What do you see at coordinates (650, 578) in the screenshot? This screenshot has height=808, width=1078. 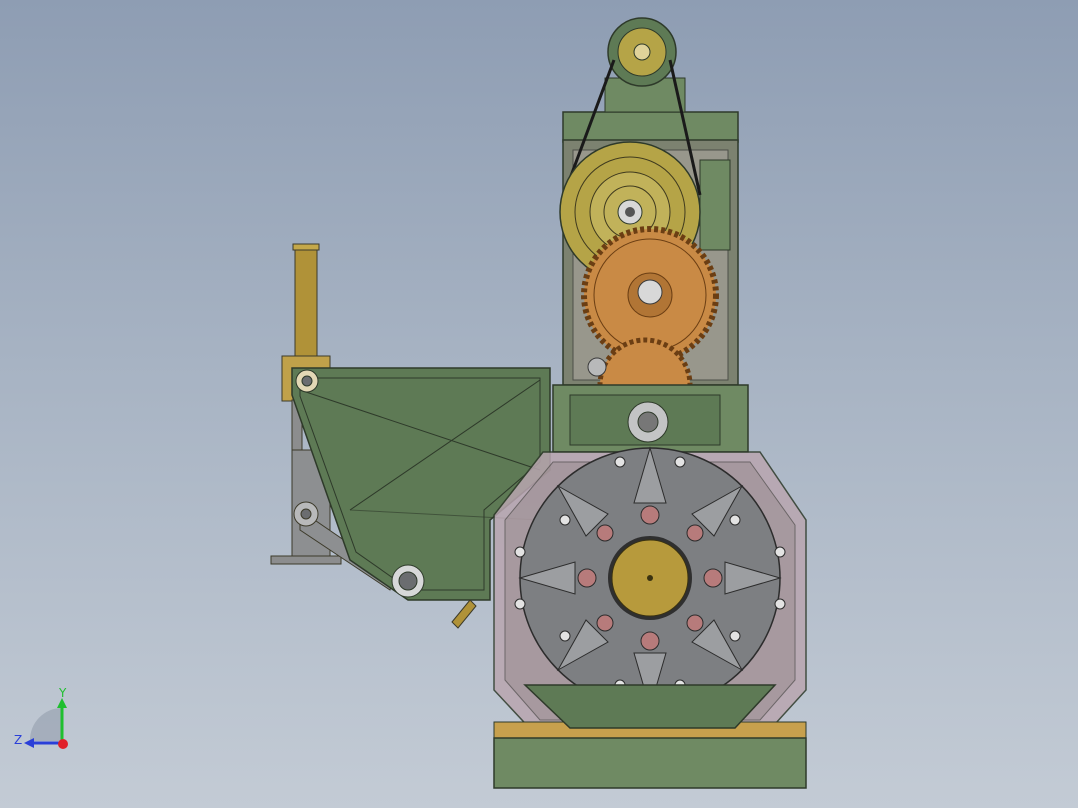 I see `disk-hub` at bounding box center [650, 578].